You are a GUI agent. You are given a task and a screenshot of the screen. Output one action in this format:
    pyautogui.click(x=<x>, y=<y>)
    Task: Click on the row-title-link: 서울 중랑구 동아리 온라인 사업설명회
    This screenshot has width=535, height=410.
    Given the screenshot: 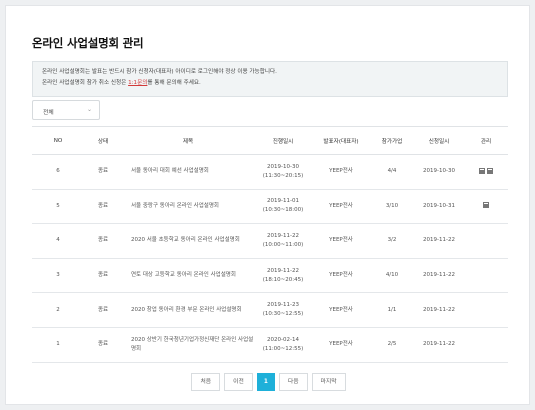 What is the action you would take?
    pyautogui.click(x=188, y=206)
    